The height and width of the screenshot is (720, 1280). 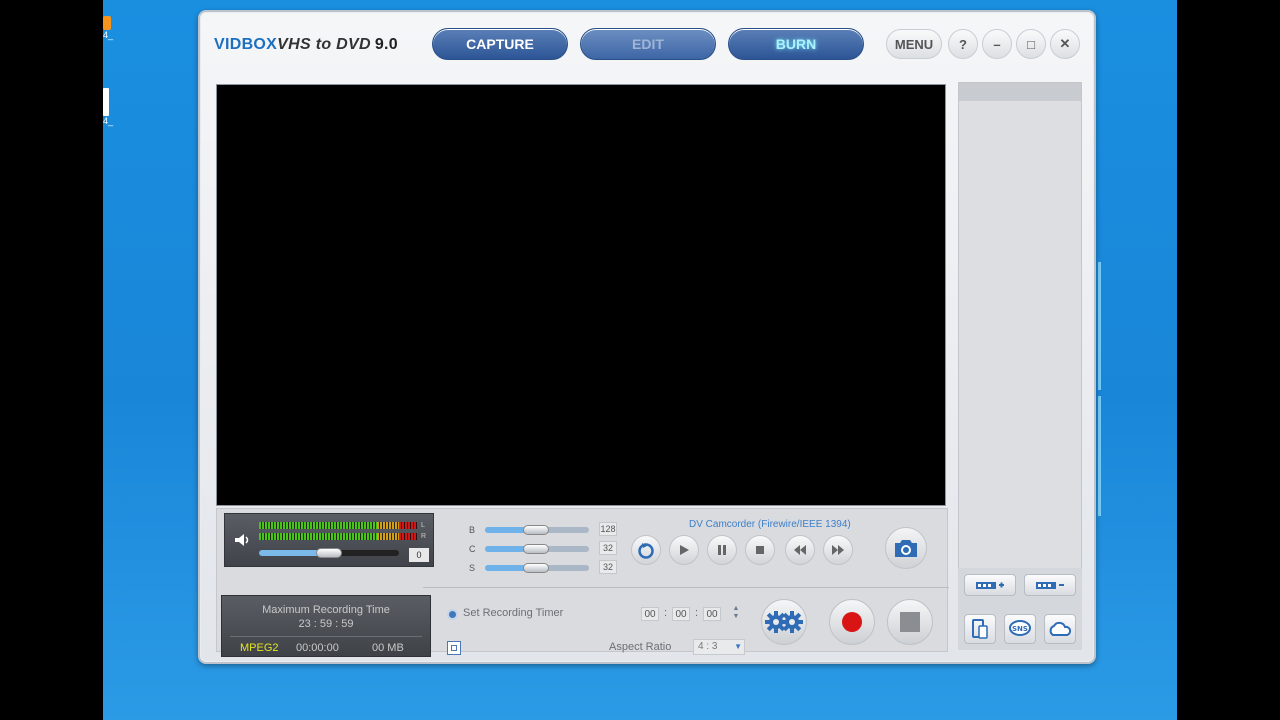 I want to click on fast-forward-icon, so click(x=838, y=550).